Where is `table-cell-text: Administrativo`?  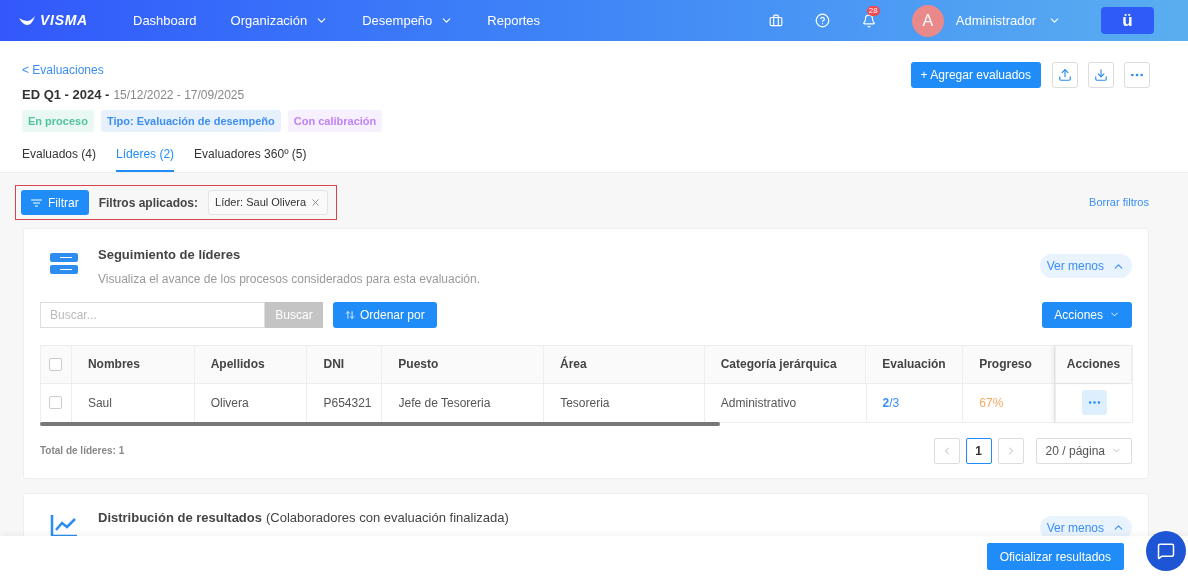 table-cell-text: Administrativo is located at coordinates (758, 403).